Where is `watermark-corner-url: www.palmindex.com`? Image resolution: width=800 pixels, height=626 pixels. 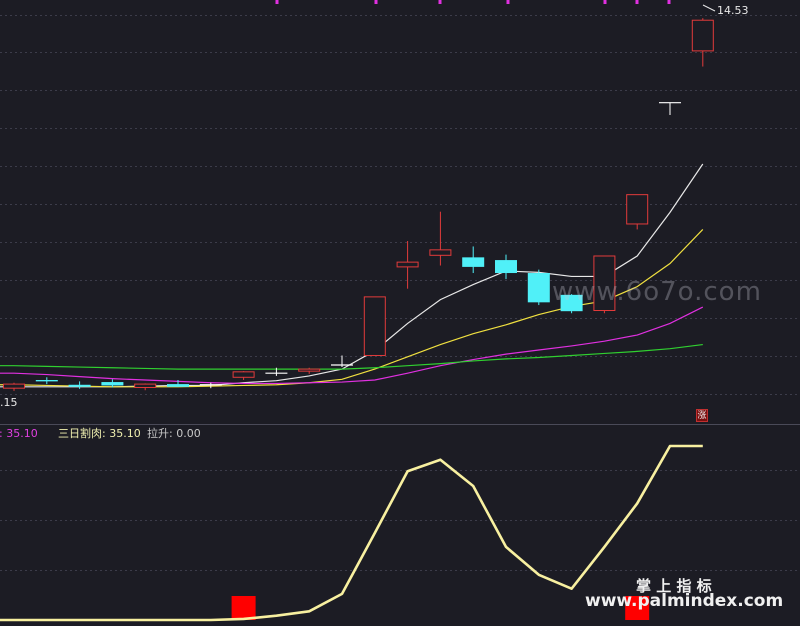 watermark-corner-url: www.palmindex.com is located at coordinates (684, 601).